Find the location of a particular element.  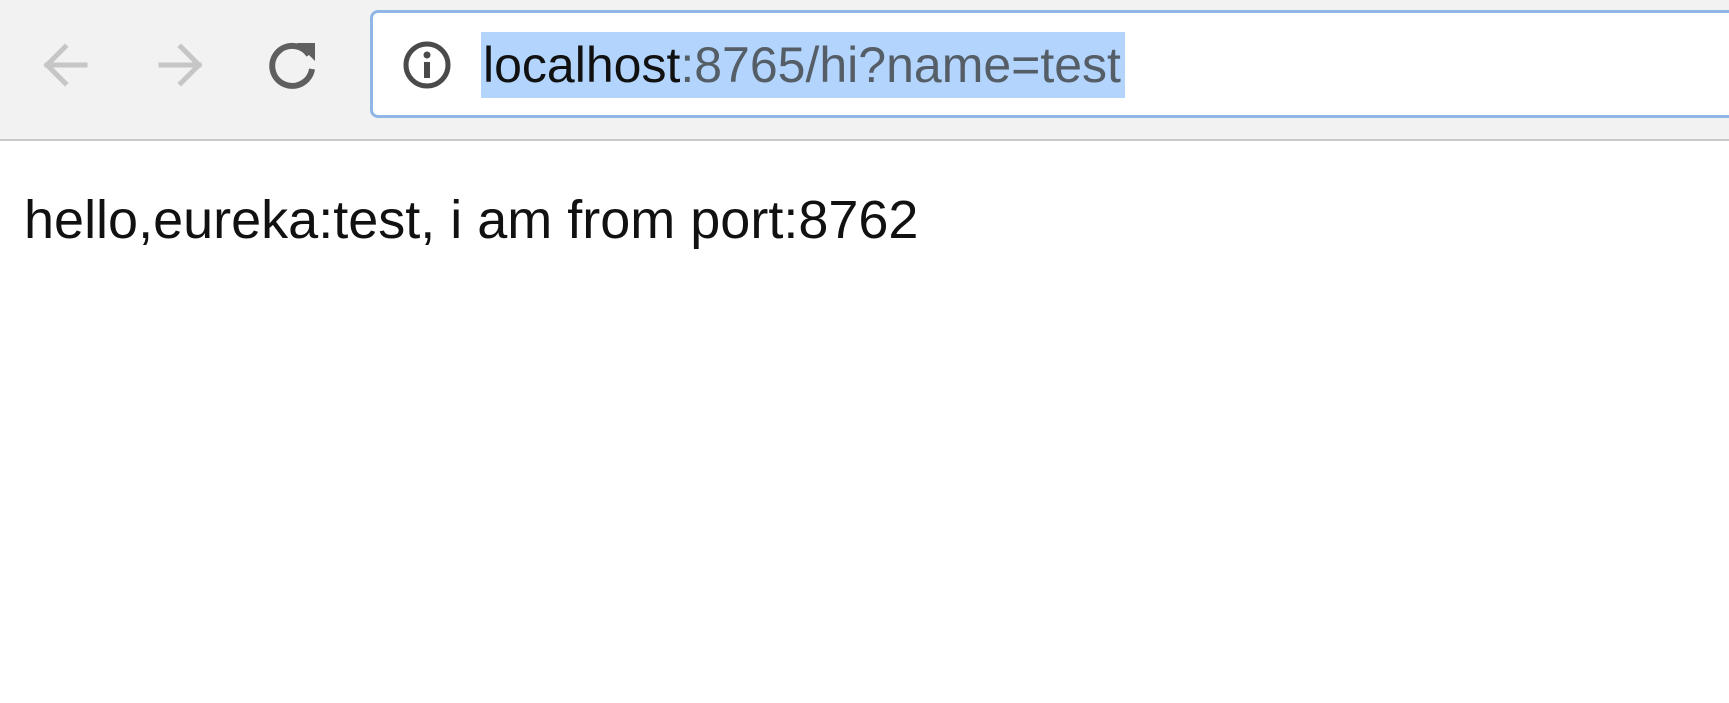

forward-button is located at coordinates (181, 65).